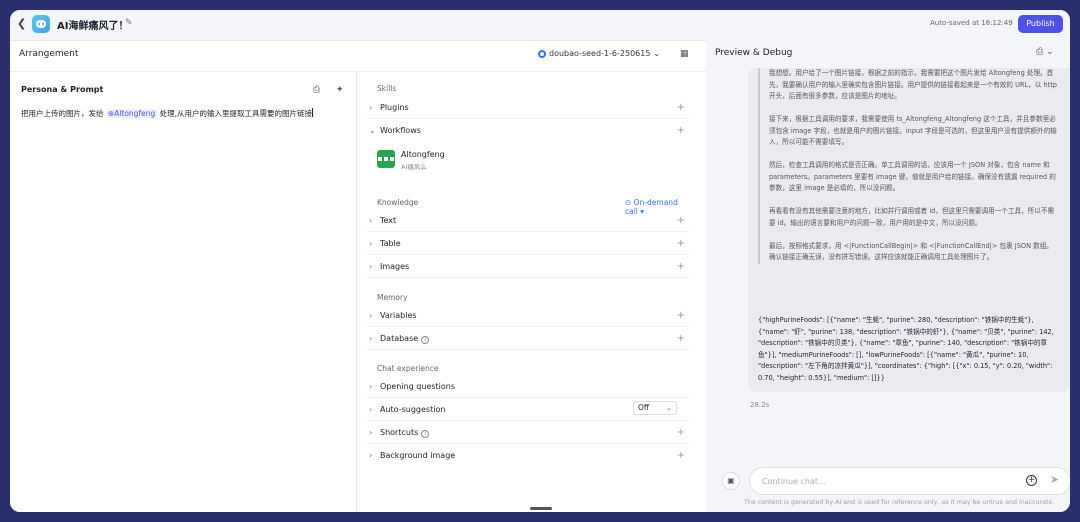 The height and width of the screenshot is (522, 1080). I want to click on chat-experience-label: Chat experience, so click(408, 368).